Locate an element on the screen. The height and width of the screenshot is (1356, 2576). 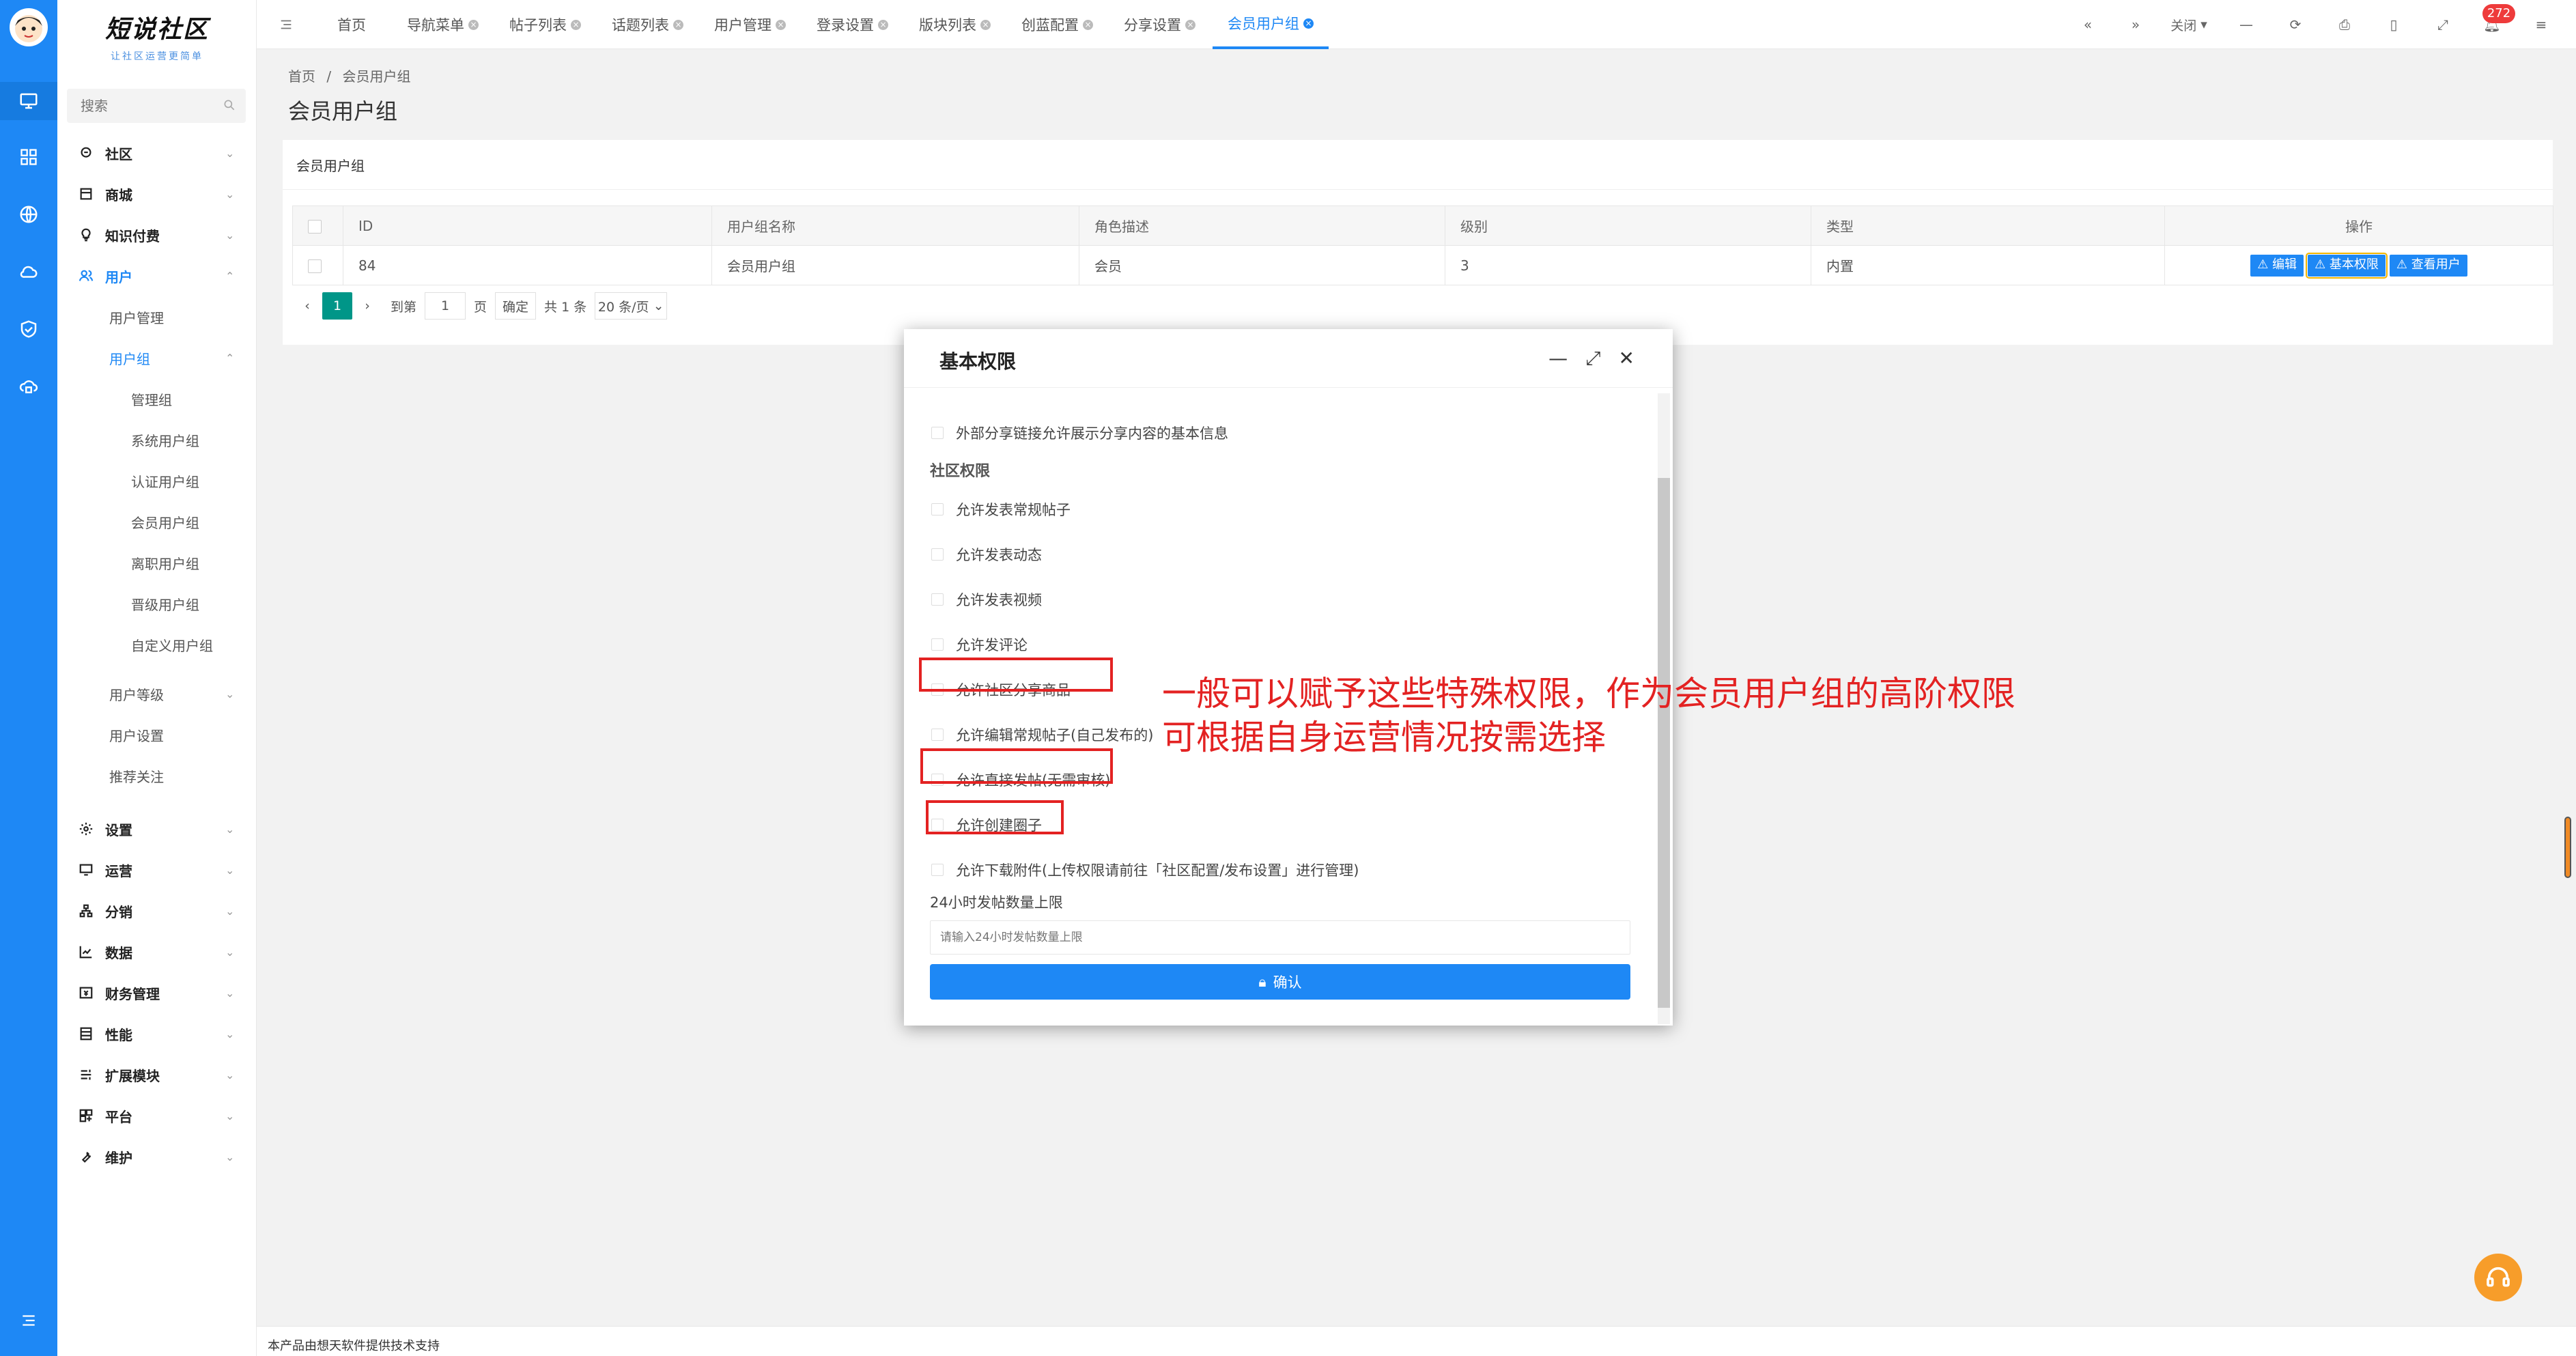
permission-option: 允许发表视频 is located at coordinates (986, 599).